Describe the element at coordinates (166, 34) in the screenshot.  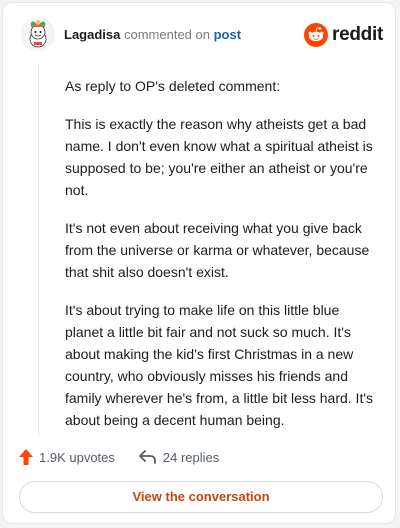
I see `action-text: commented on` at that location.